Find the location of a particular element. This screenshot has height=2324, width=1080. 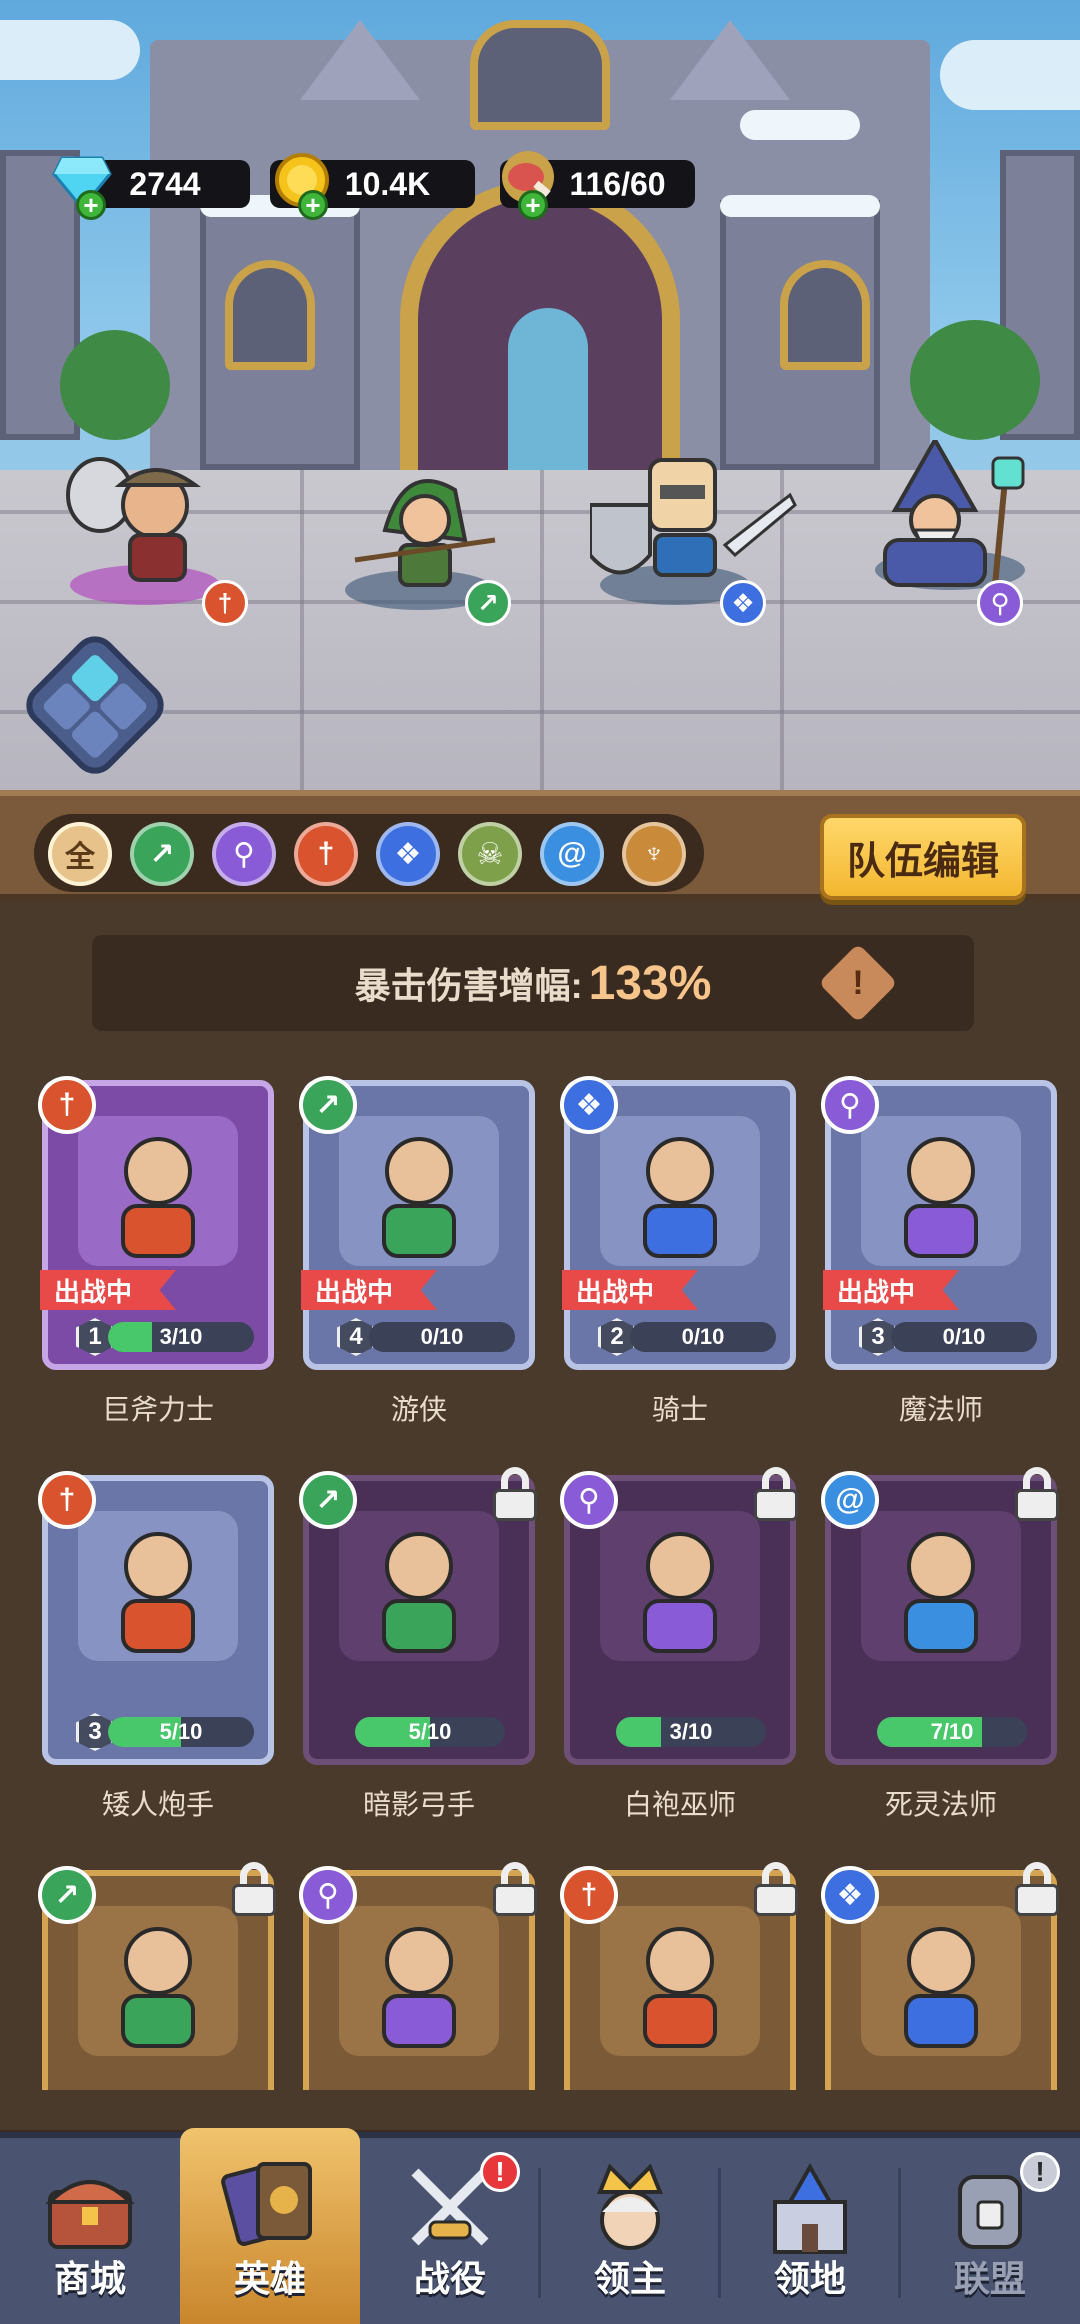

hero-name: 骑士 is located at coordinates (679, 1409).